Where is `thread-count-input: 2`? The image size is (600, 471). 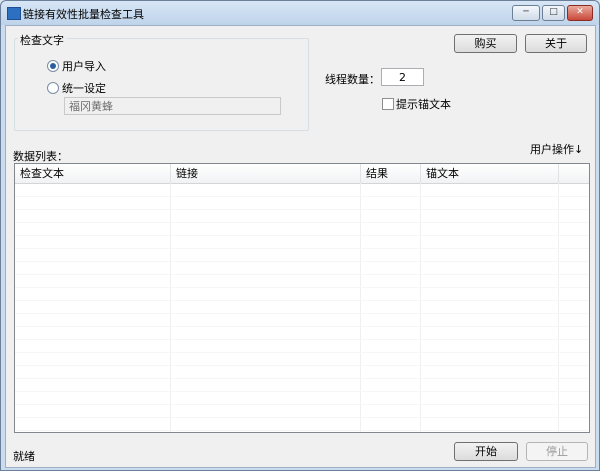
thread-count-input: 2 is located at coordinates (402, 77).